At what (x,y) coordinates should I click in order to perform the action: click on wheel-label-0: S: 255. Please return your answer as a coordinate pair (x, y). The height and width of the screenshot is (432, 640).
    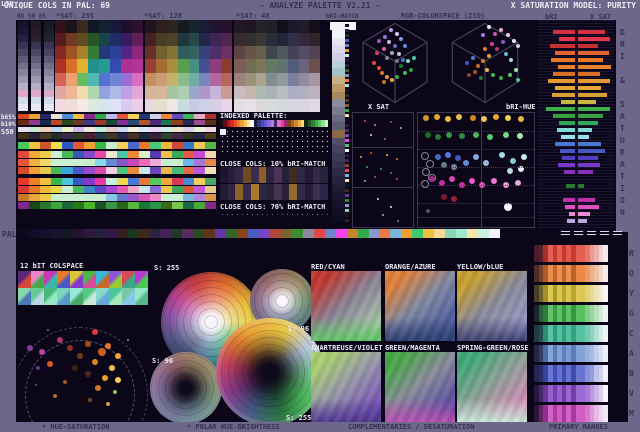
    Looking at the image, I should click on (167, 268).